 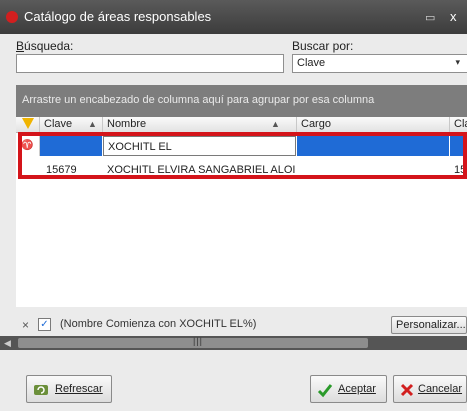 What do you see at coordinates (357, 389) in the screenshot?
I see `accept-label: Aceptar` at bounding box center [357, 389].